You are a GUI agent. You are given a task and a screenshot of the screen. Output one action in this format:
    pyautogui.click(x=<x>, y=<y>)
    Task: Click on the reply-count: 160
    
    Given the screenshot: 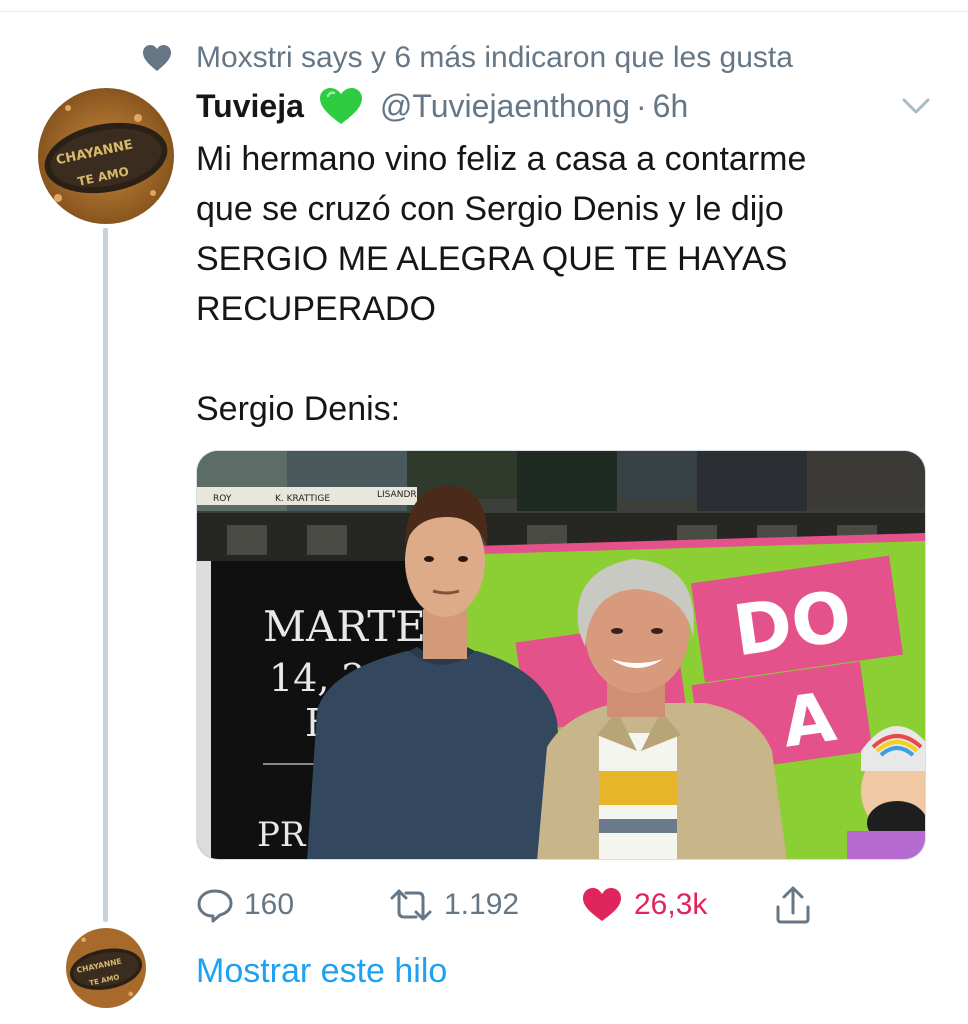 What is the action you would take?
    pyautogui.click(x=269, y=904)
    